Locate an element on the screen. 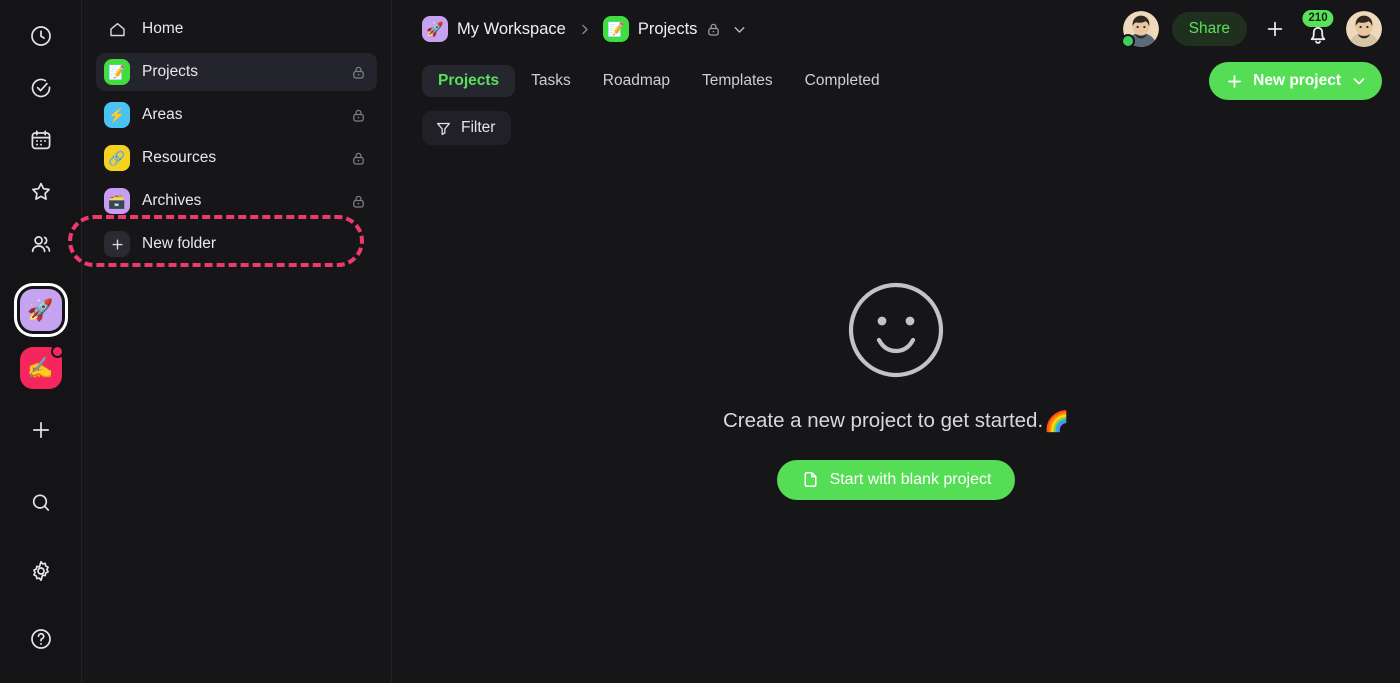 The image size is (1400, 683). clock-icon is located at coordinates (41, 36).